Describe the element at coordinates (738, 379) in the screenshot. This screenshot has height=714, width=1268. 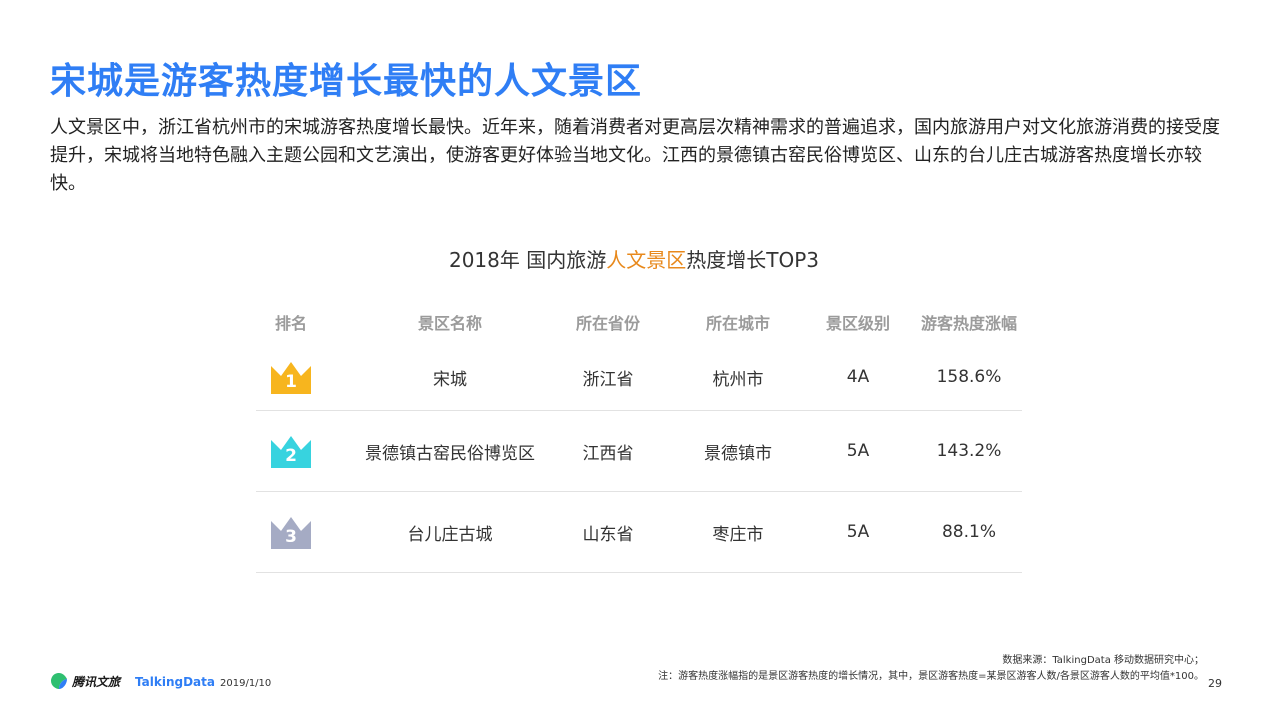
I see `cell-city: 杭州市` at that location.